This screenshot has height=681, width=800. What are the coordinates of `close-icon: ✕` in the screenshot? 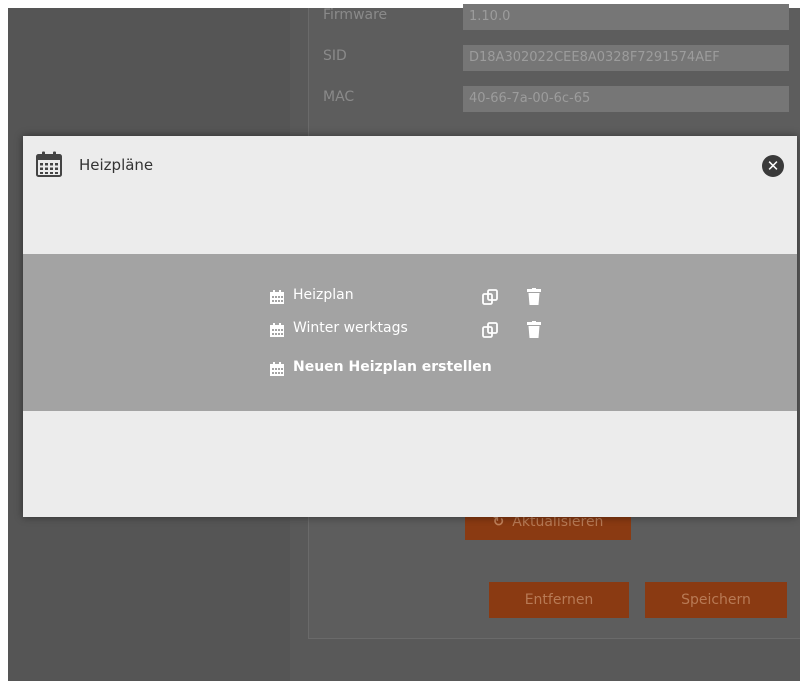 It's located at (773, 166).